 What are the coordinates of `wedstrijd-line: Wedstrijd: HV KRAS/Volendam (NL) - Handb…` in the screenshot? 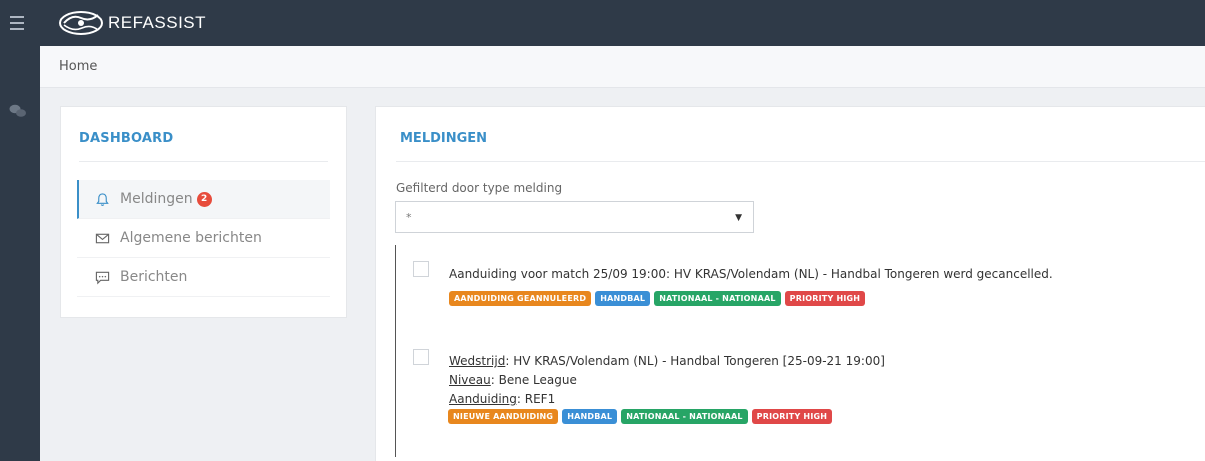 It's located at (667, 361).